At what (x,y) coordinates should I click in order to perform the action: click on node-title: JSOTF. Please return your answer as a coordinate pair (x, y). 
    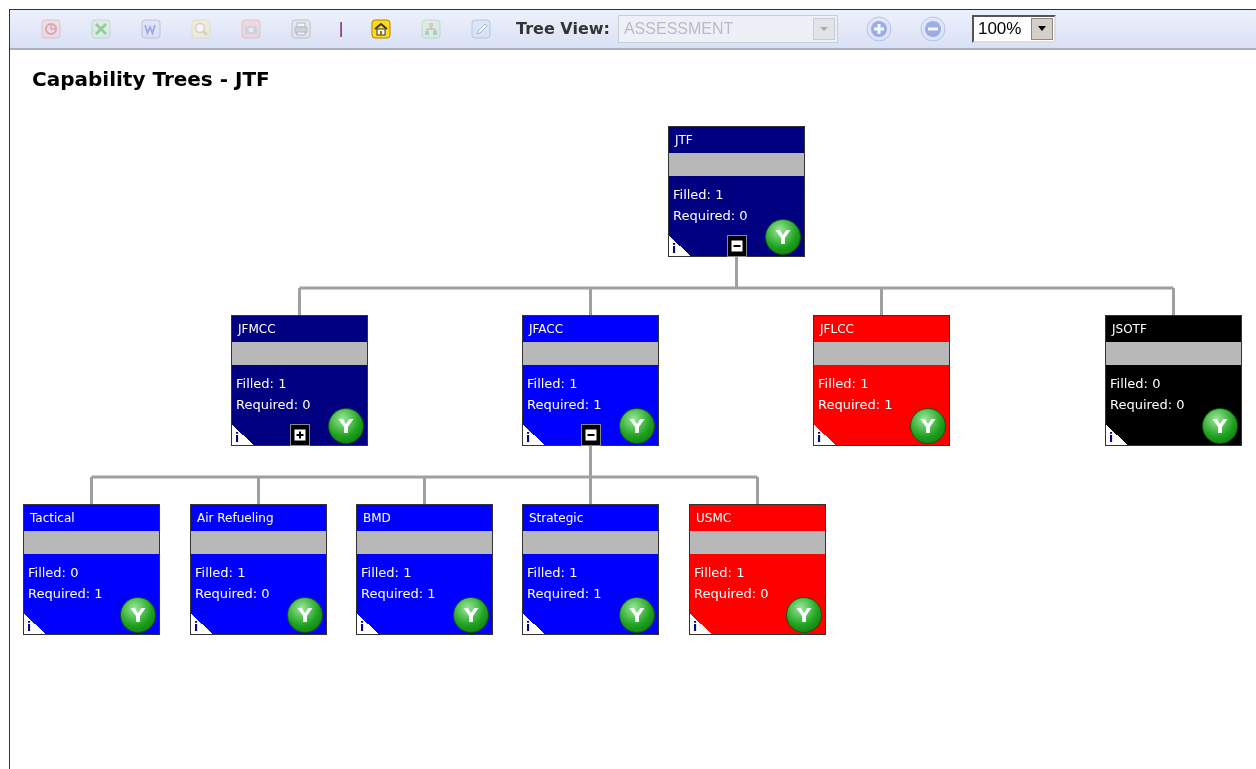
    Looking at the image, I should click on (1128, 329).